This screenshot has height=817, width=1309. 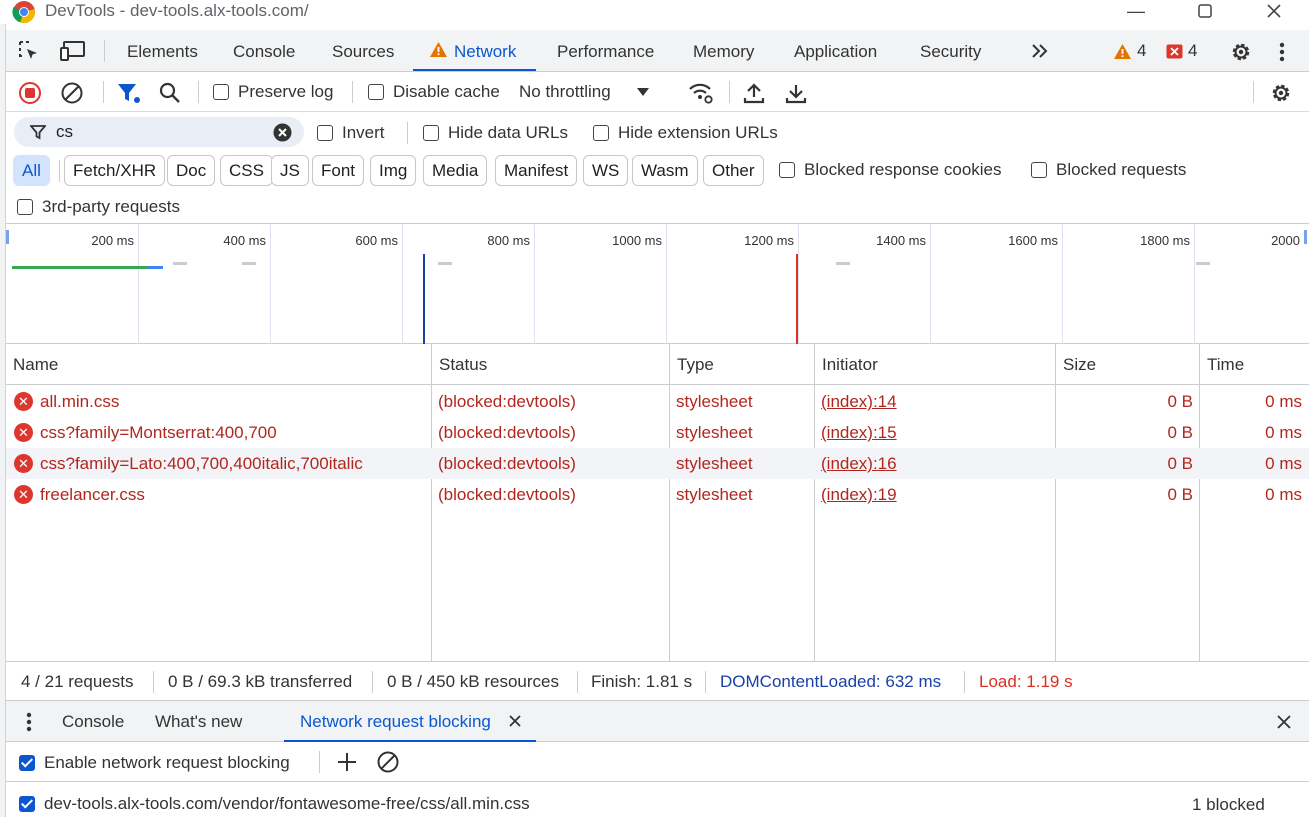 What do you see at coordinates (1281, 93) in the screenshot?
I see `network-settings-button` at bounding box center [1281, 93].